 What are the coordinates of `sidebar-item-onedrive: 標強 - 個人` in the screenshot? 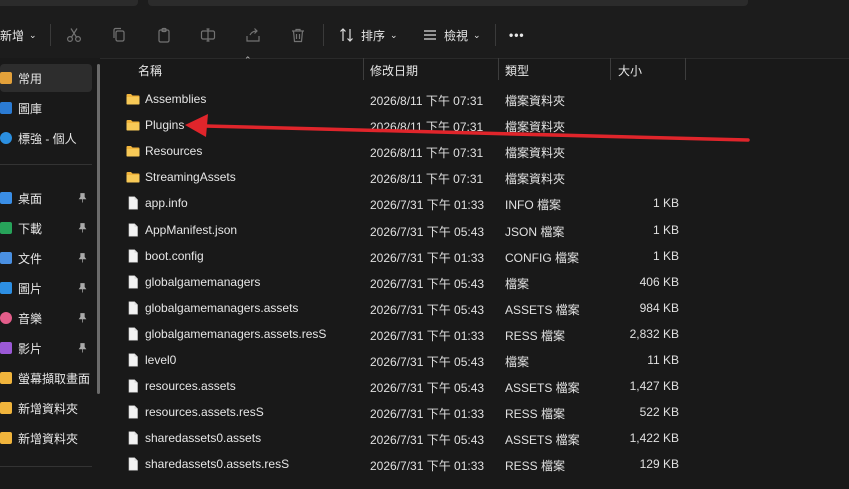 It's located at (46, 138).